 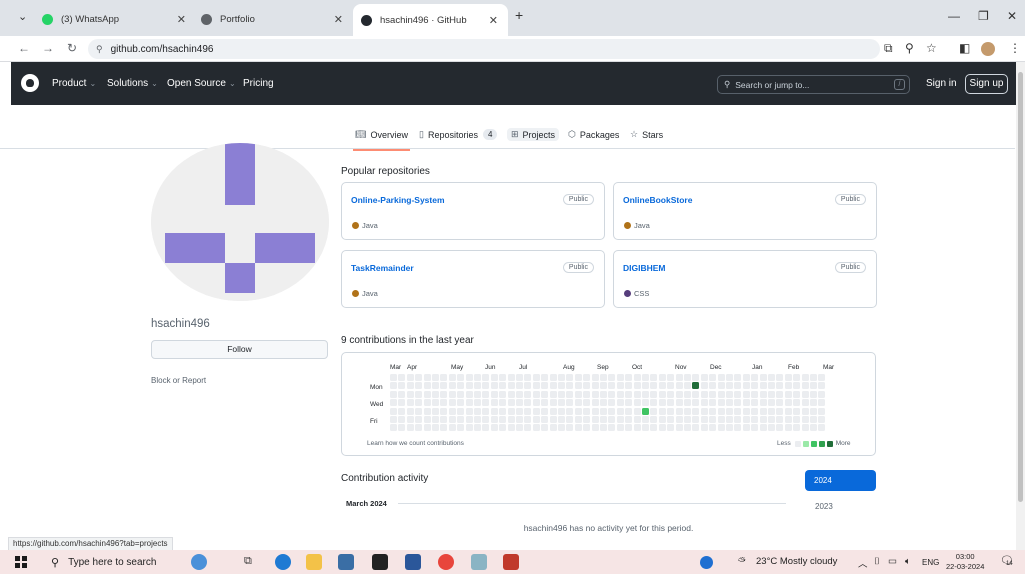 I want to click on tab-overview: 📖︎ Overview, so click(x=381, y=140).